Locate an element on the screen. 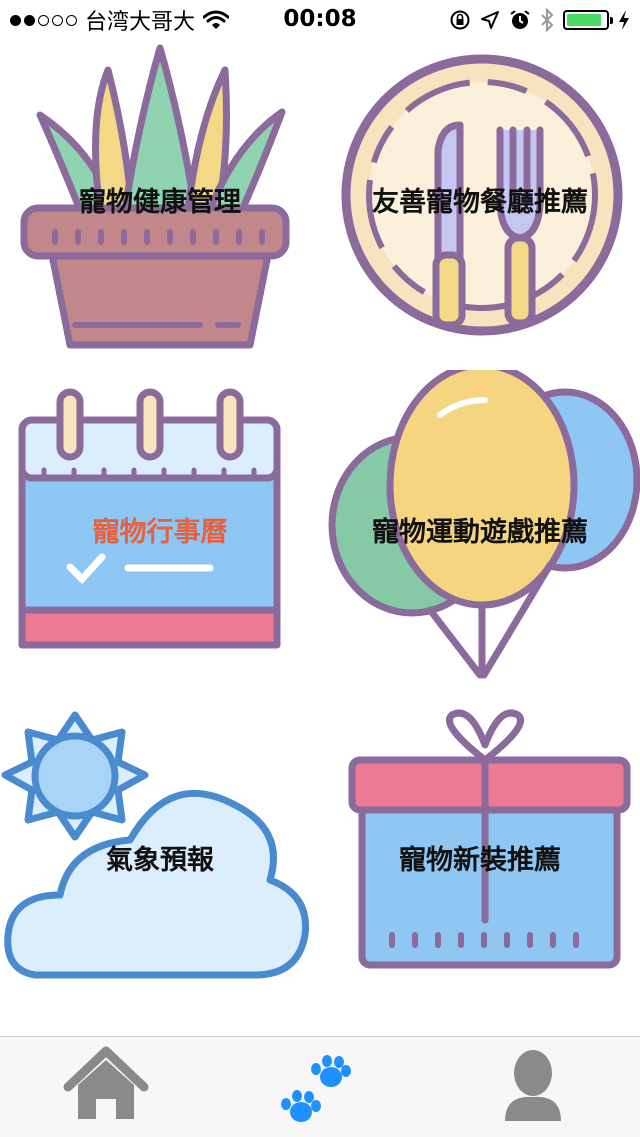  tab-bar is located at coordinates (320, 1086).